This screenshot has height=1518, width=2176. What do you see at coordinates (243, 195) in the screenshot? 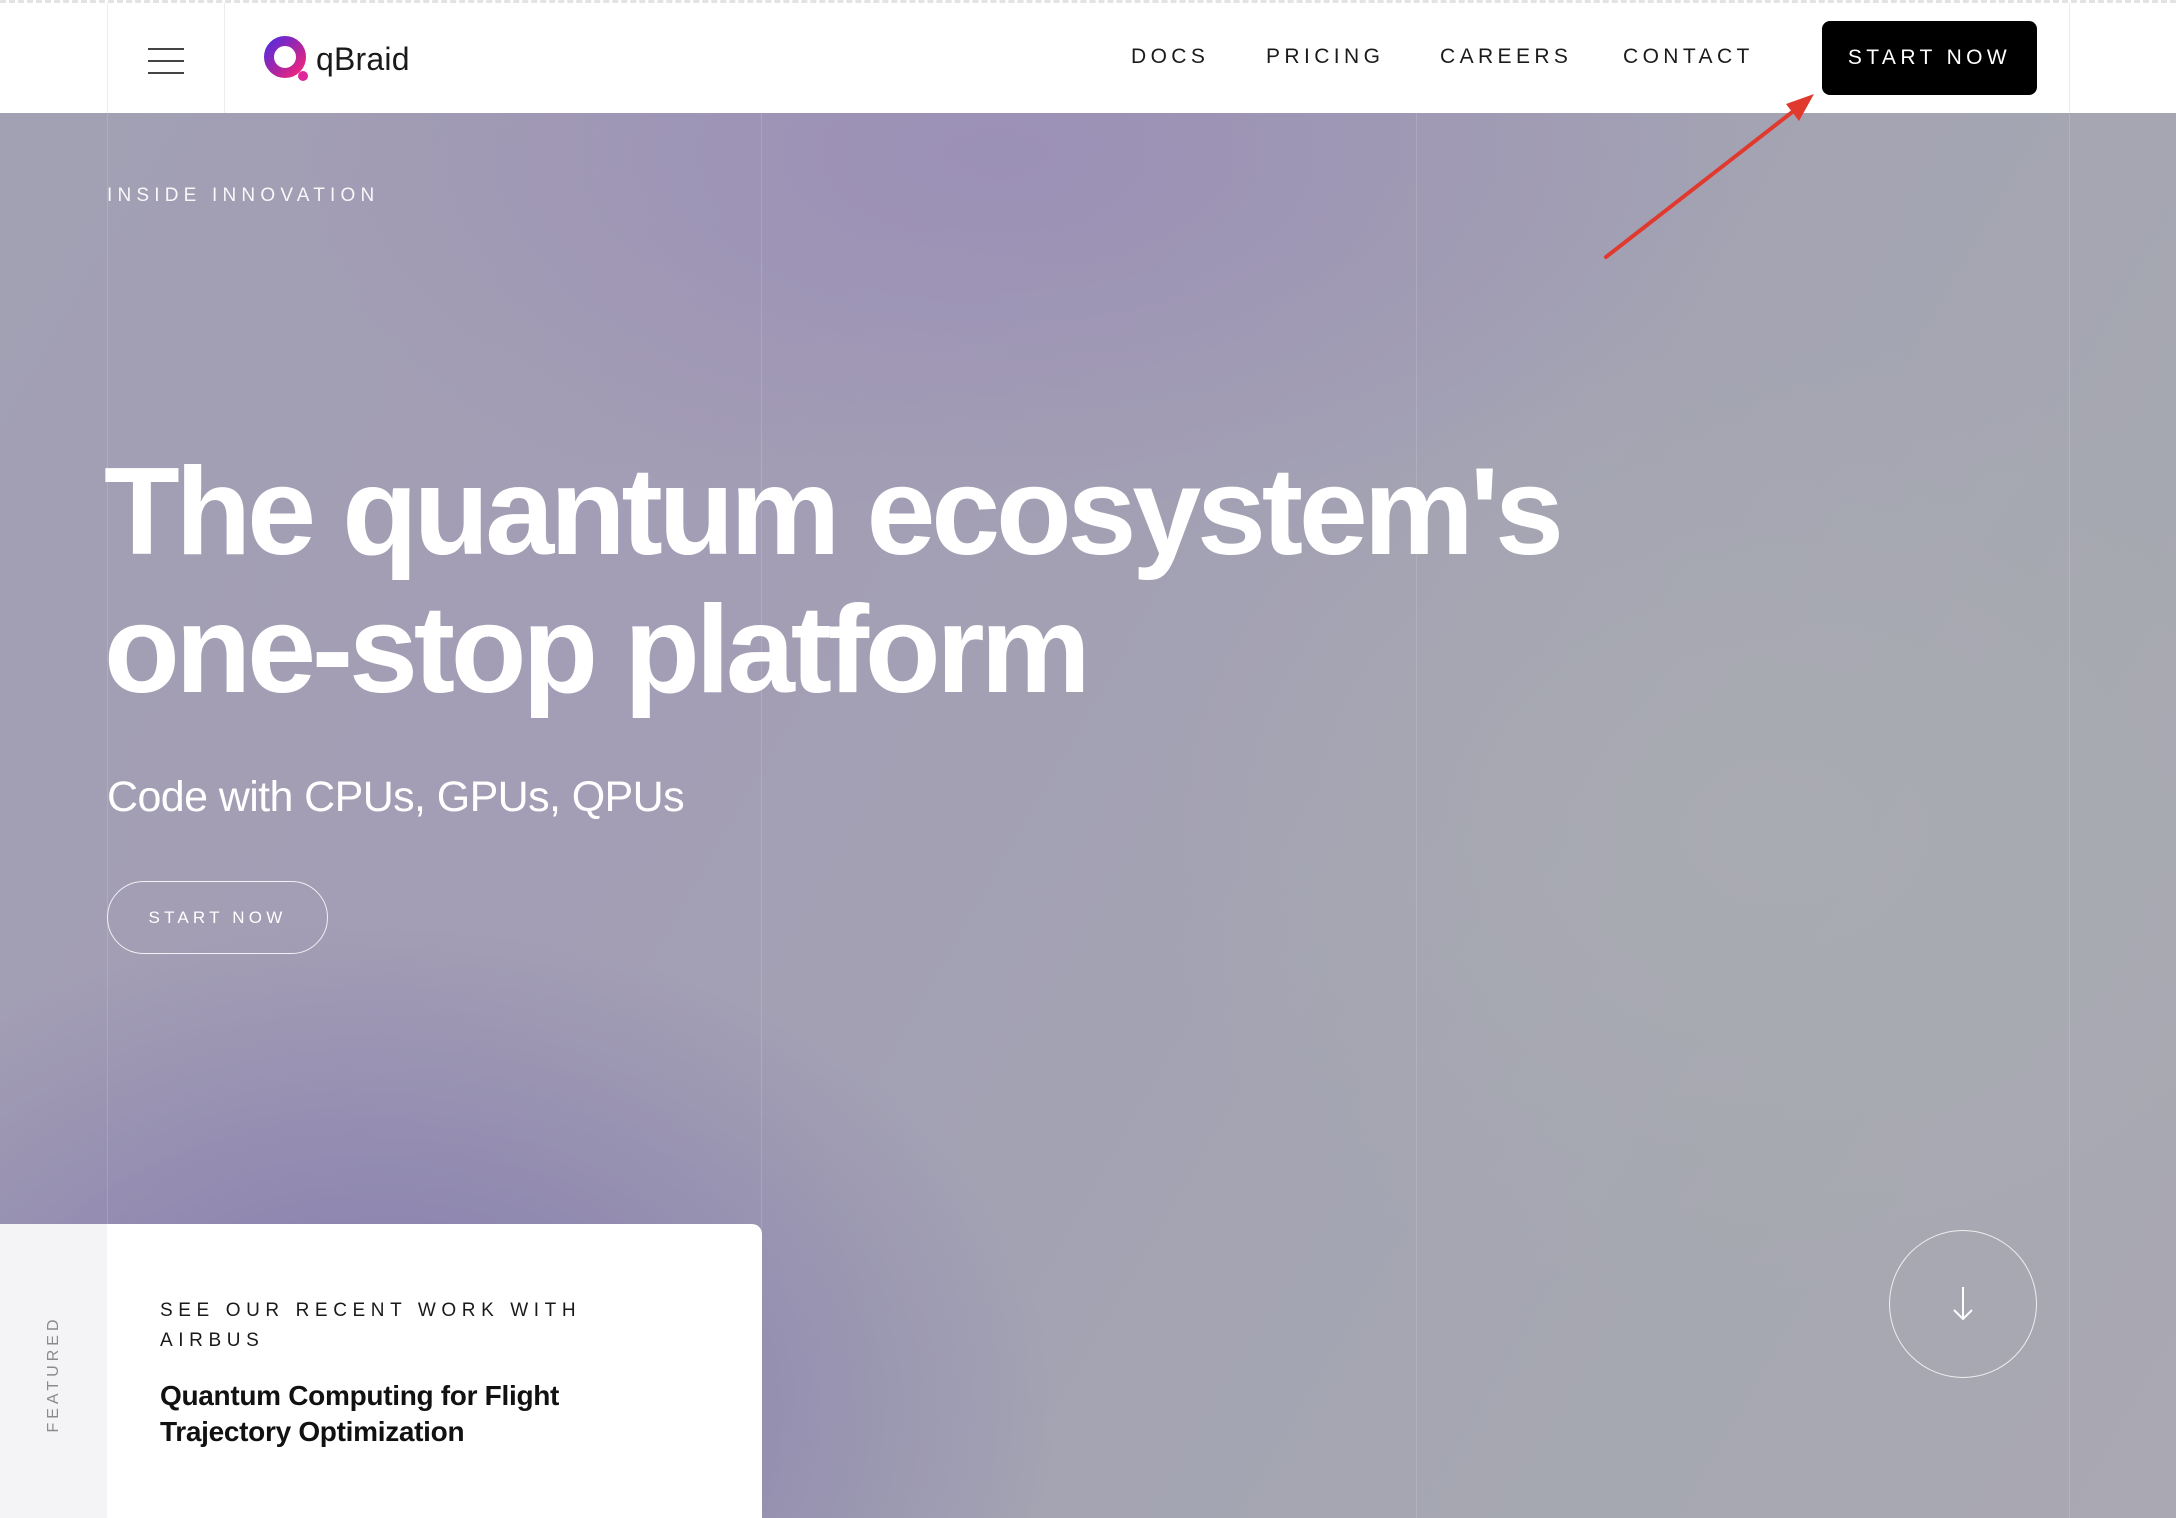
I see `hero-eyebrow: INSIDE INNOVATION` at bounding box center [243, 195].